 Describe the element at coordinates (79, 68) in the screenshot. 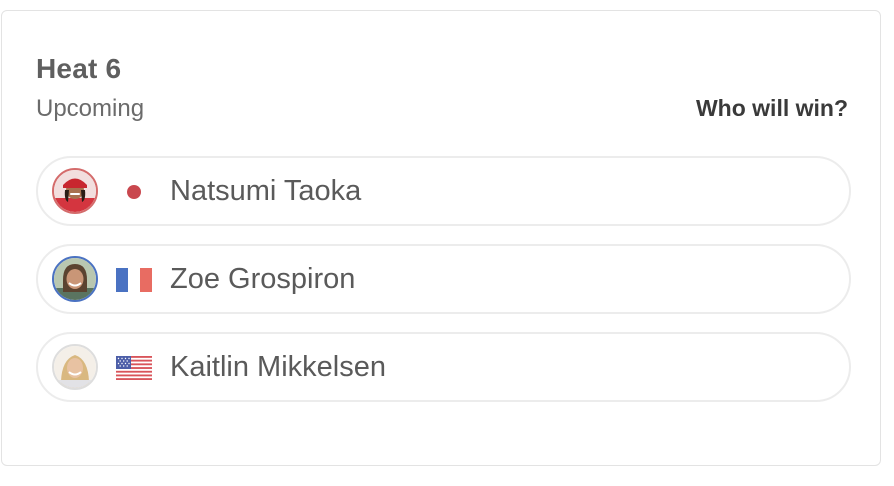

I see `heat-title: Heat 6` at that location.